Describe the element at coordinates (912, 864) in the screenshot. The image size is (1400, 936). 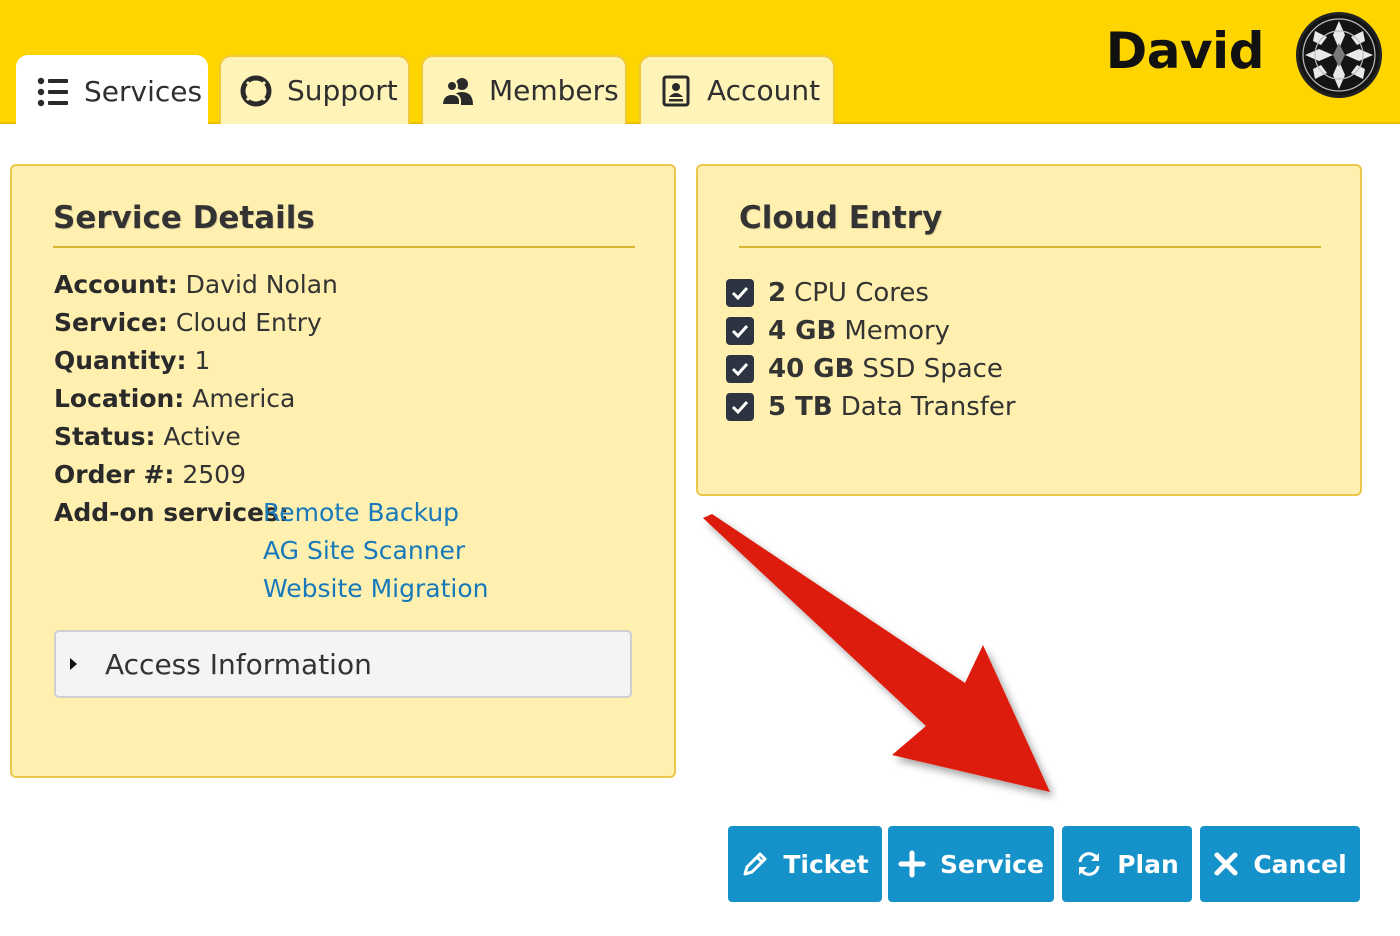
I see `plus-icon` at that location.